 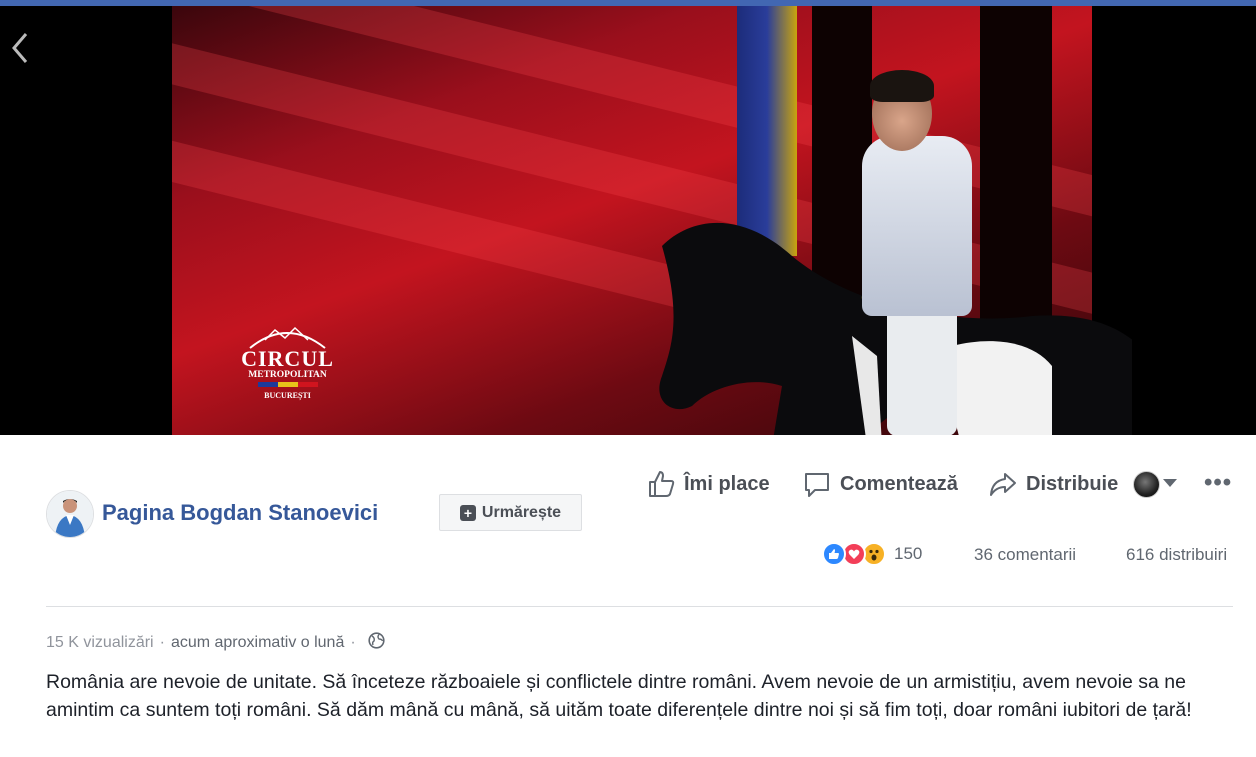 I want to click on watermark-line2: METROPOLITAN, so click(x=287, y=375).